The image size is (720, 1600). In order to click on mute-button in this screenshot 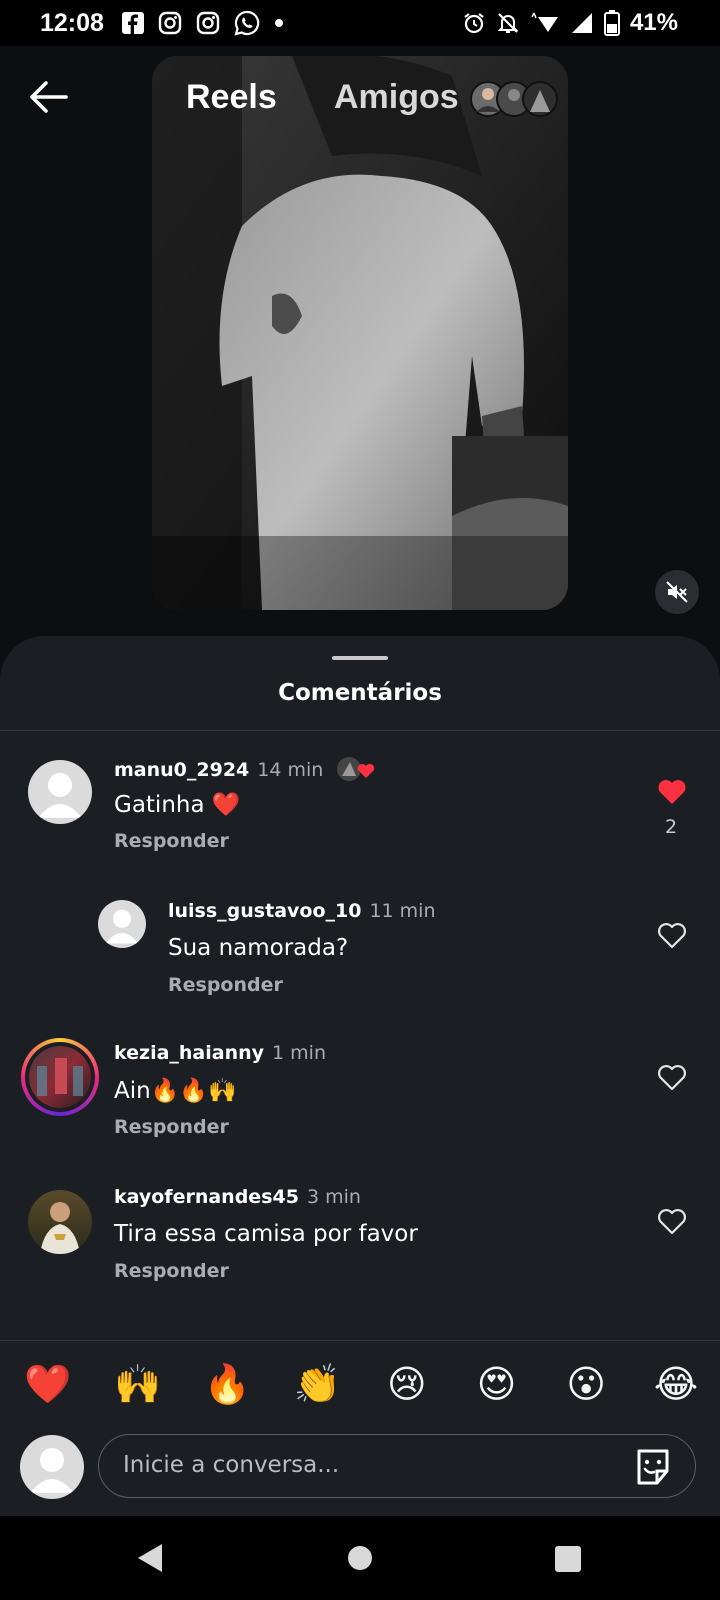, I will do `click(677, 592)`.